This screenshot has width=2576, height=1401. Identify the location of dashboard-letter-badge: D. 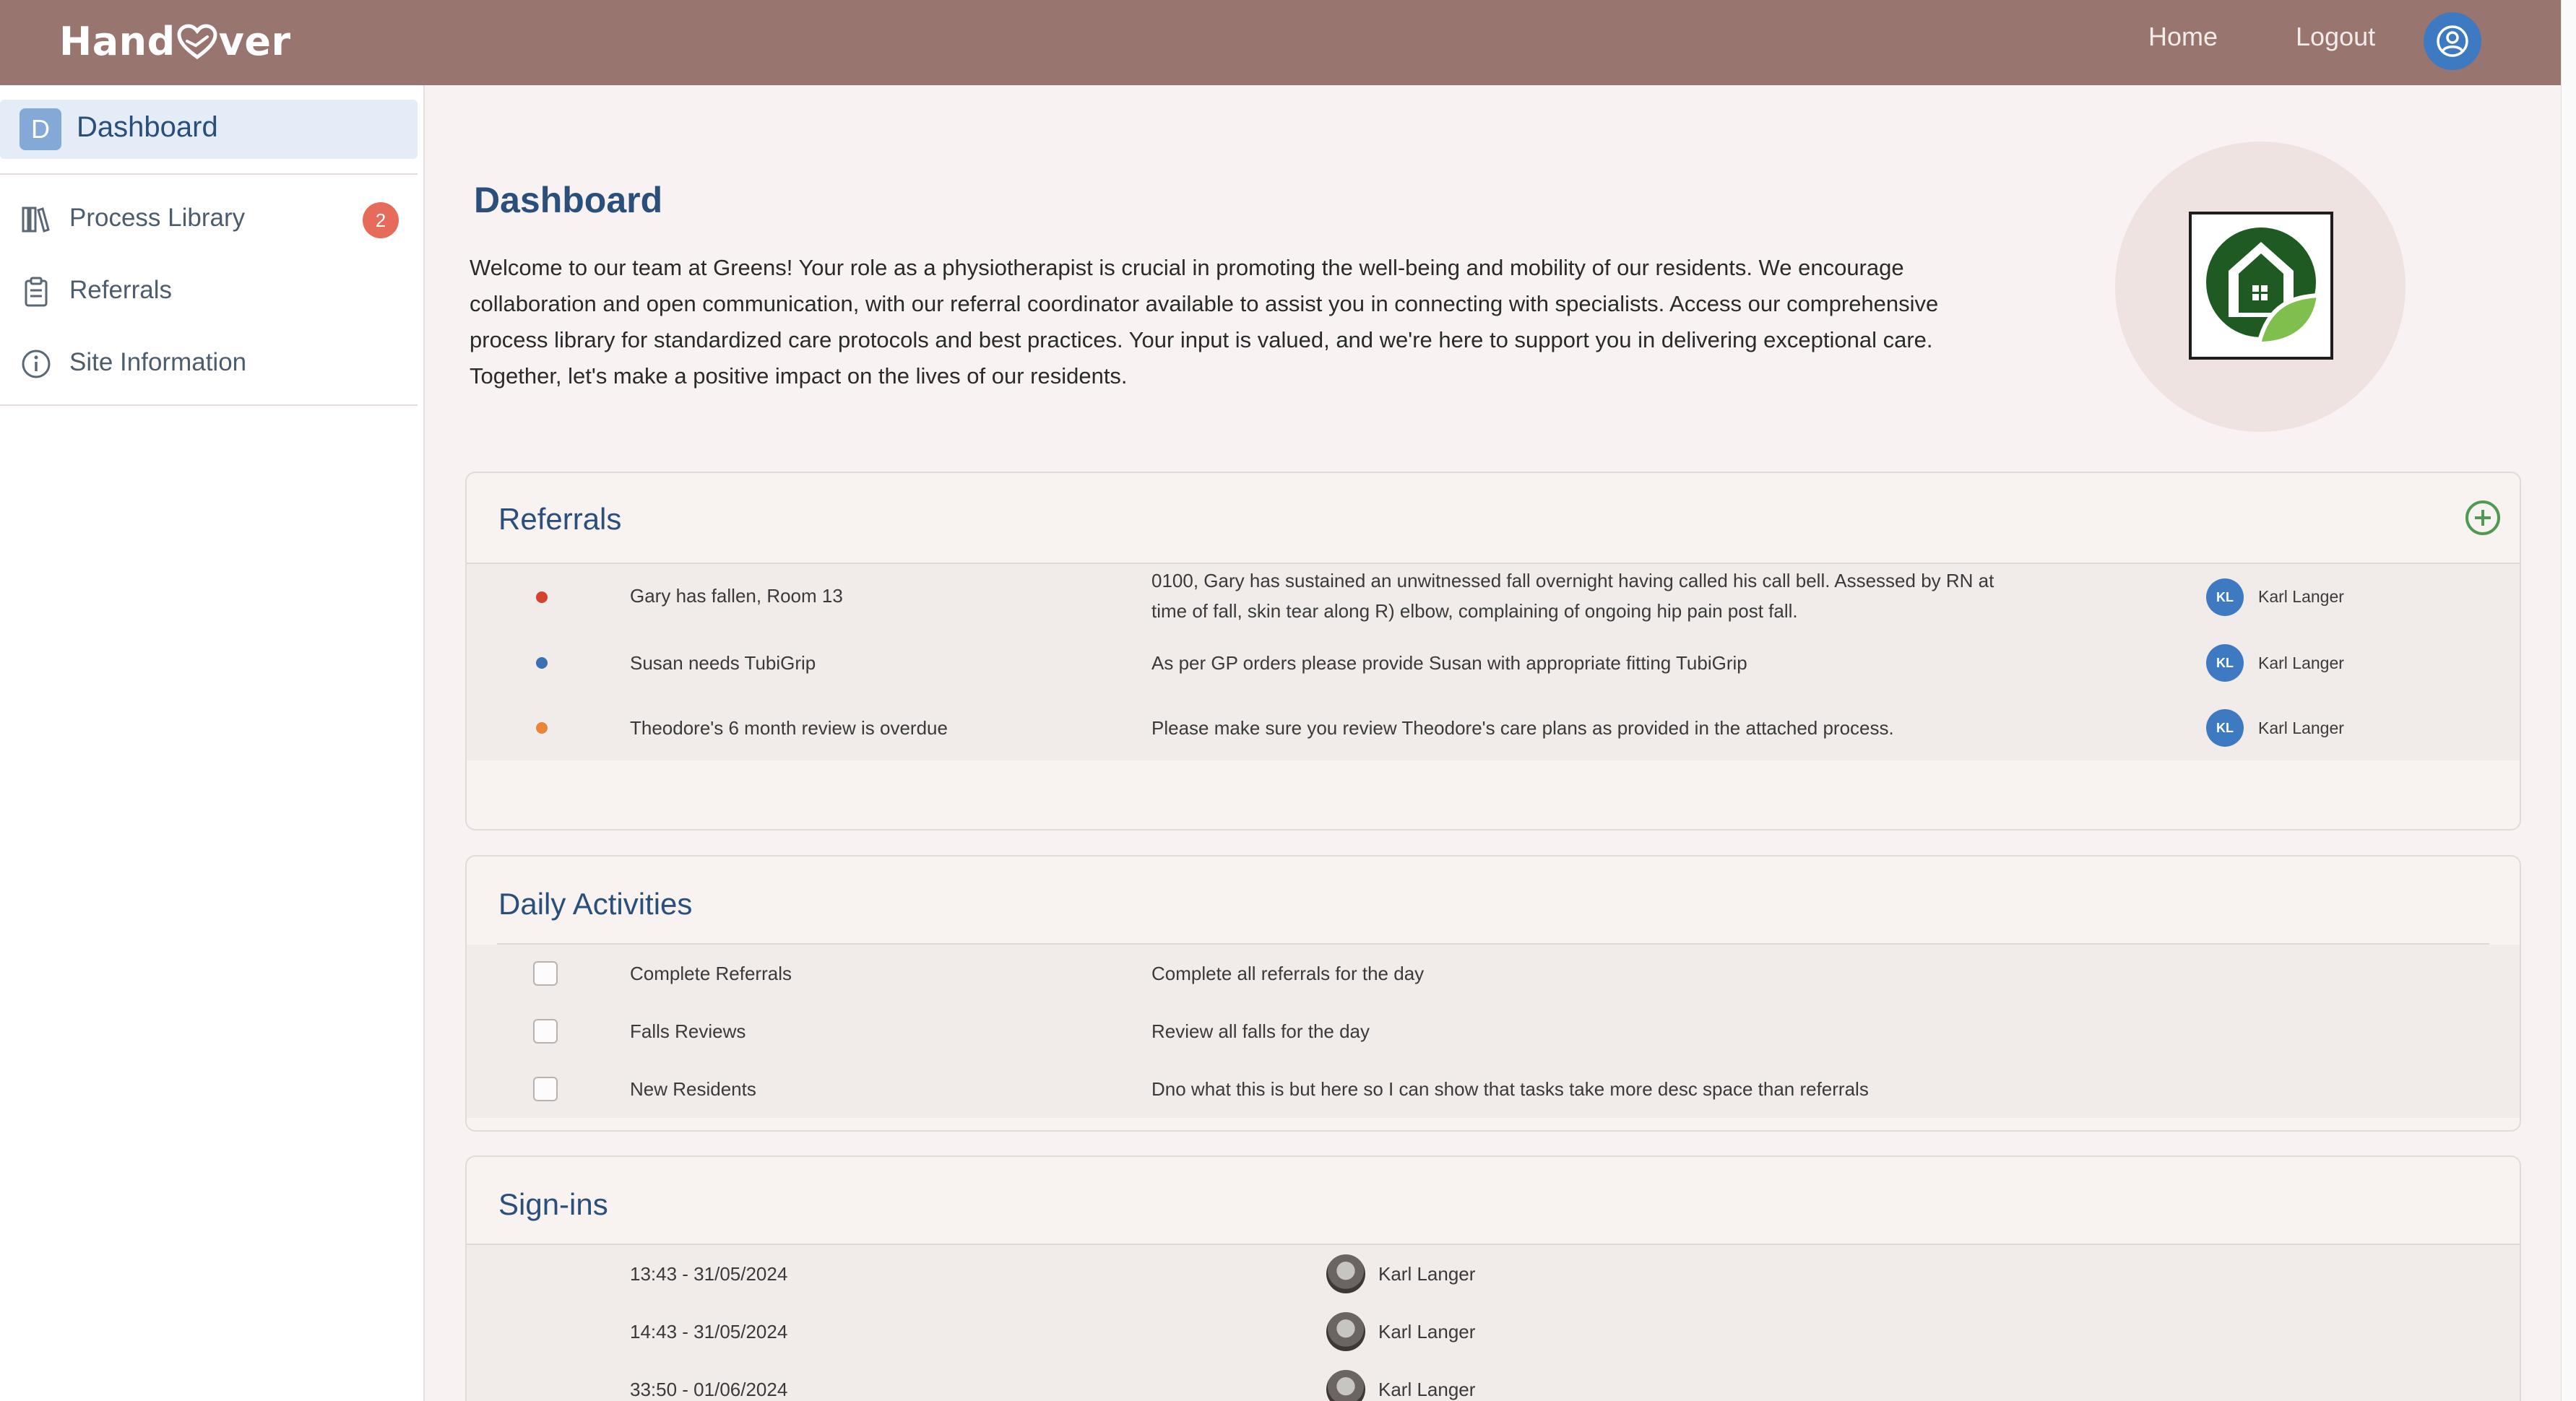
(41, 129).